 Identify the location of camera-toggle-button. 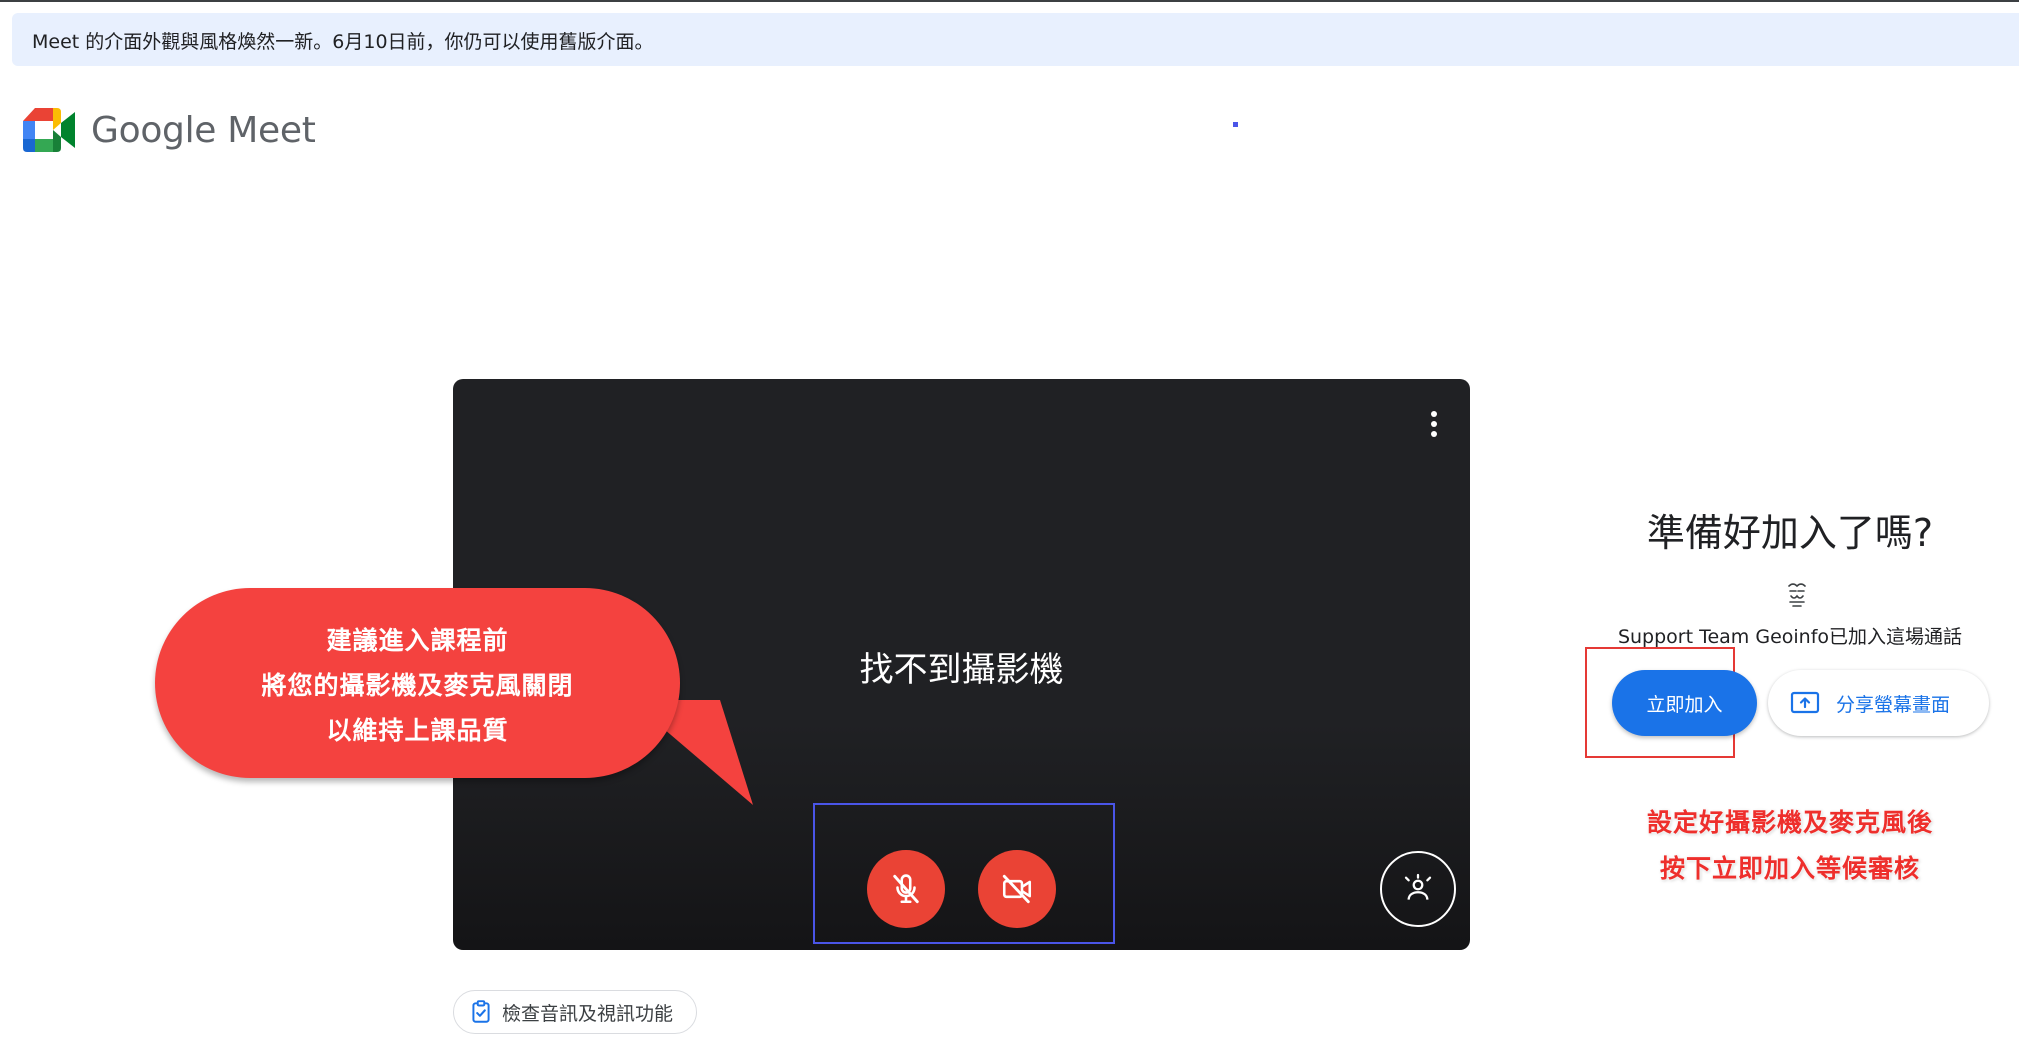
(1017, 889).